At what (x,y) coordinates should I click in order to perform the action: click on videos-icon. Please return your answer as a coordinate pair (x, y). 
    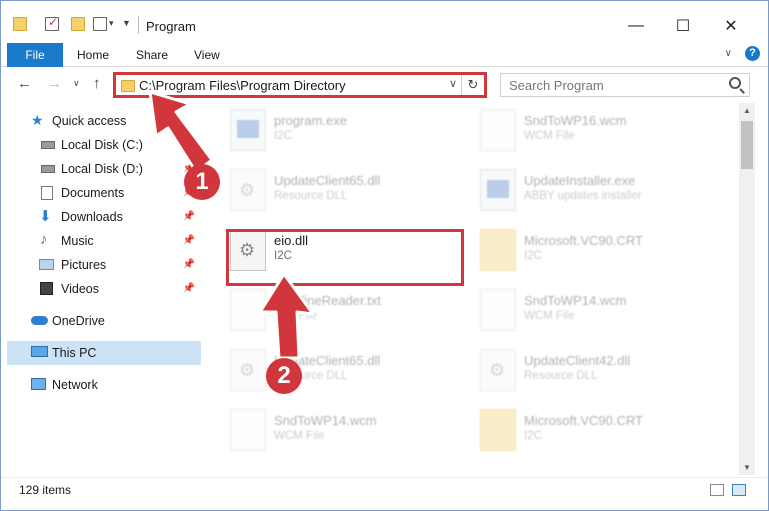
    Looking at the image, I should click on (46, 288).